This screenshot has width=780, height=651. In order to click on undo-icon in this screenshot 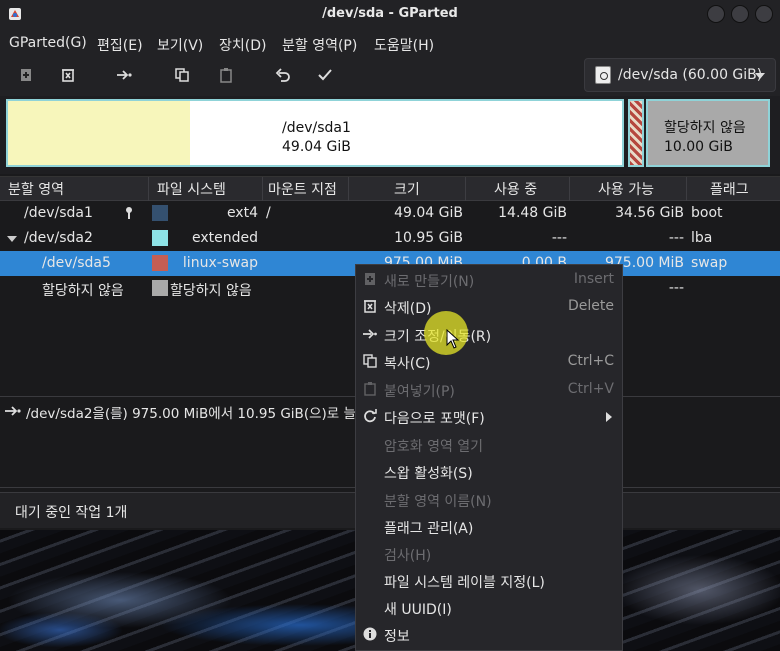, I will do `click(282, 75)`.